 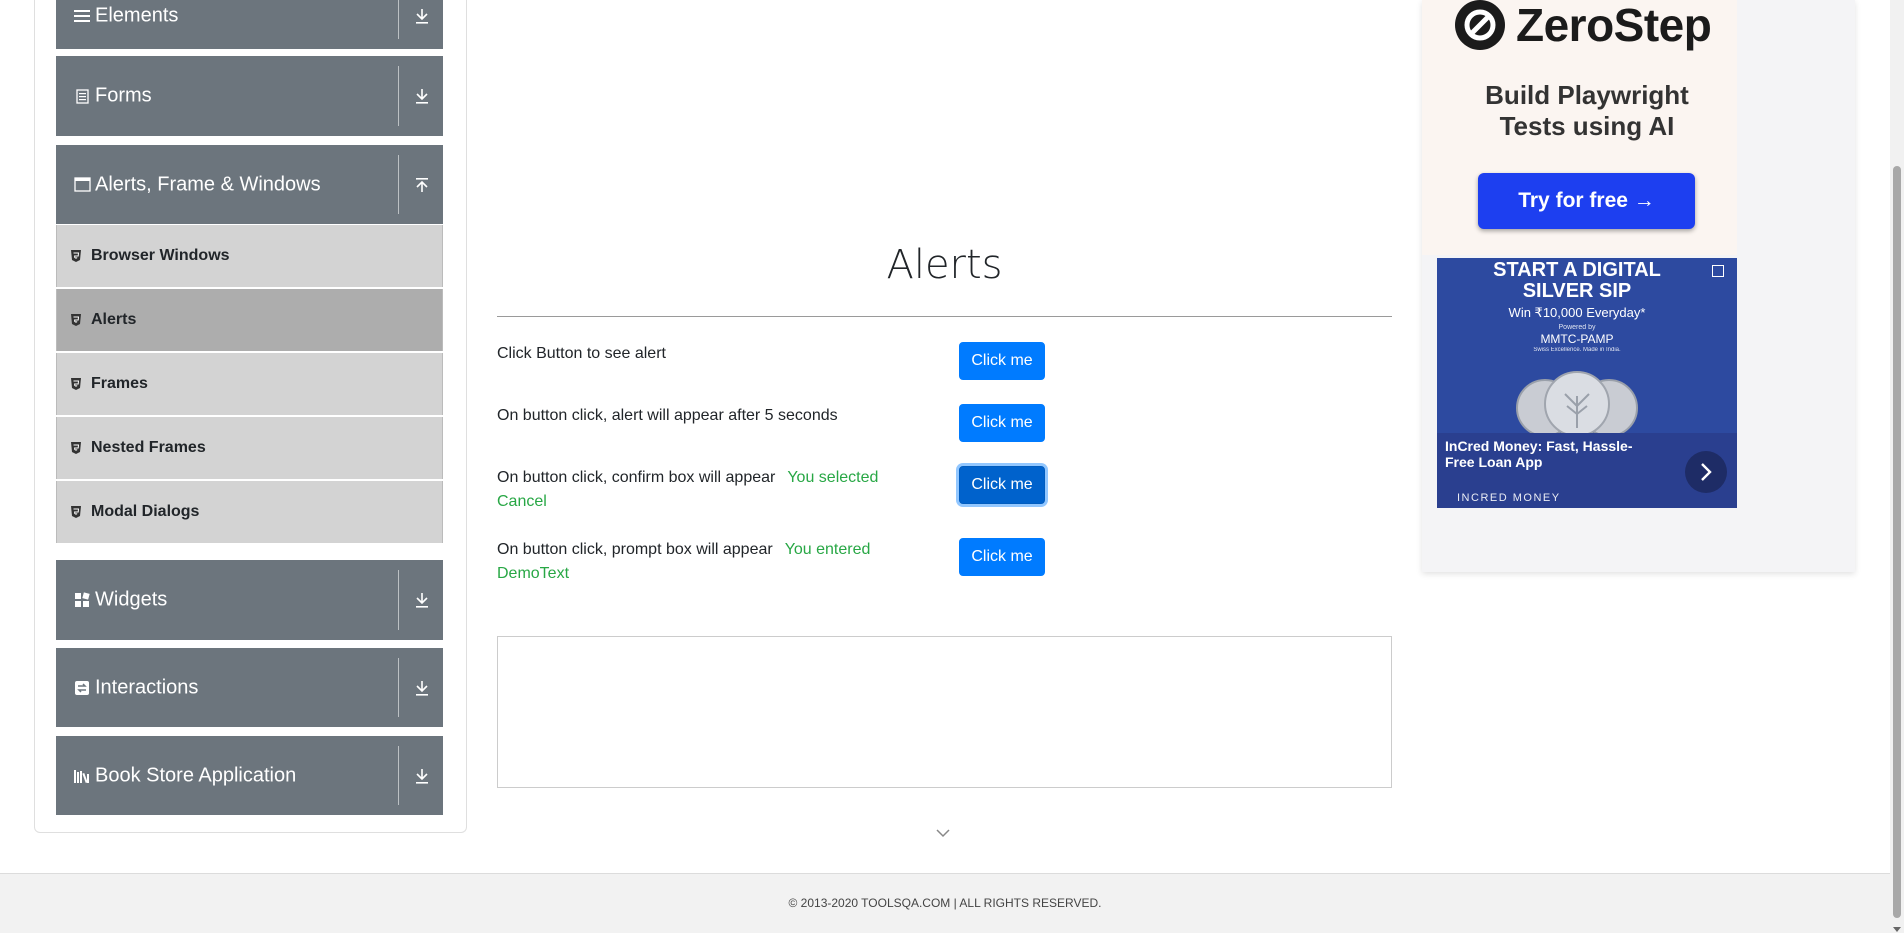 I want to click on sidebar-item-modal-dialogs: Modal Dialogs, so click(x=249, y=512).